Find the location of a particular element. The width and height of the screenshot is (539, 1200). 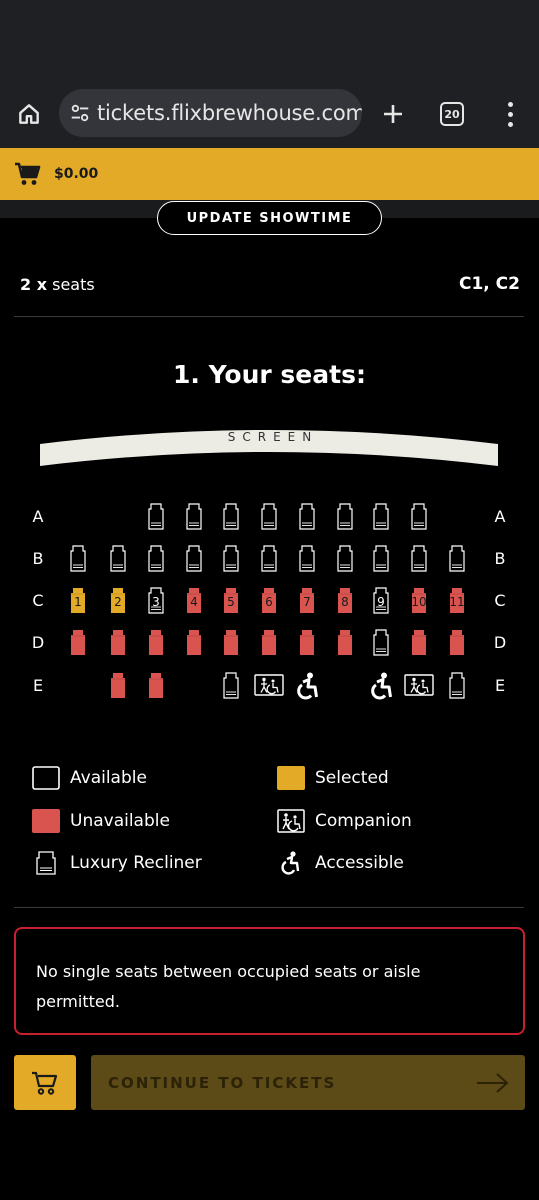

seat-number: 4 is located at coordinates (194, 602).